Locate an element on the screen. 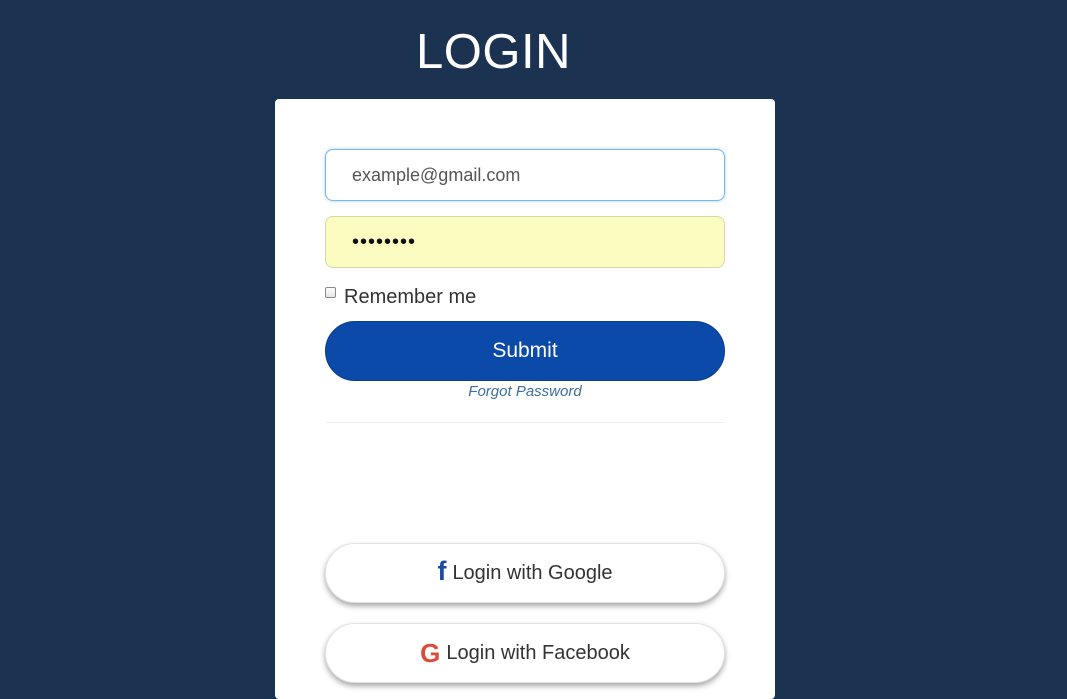 This screenshot has width=1067, height=699. login-with-google-label: Login with Google is located at coordinates (532, 572).